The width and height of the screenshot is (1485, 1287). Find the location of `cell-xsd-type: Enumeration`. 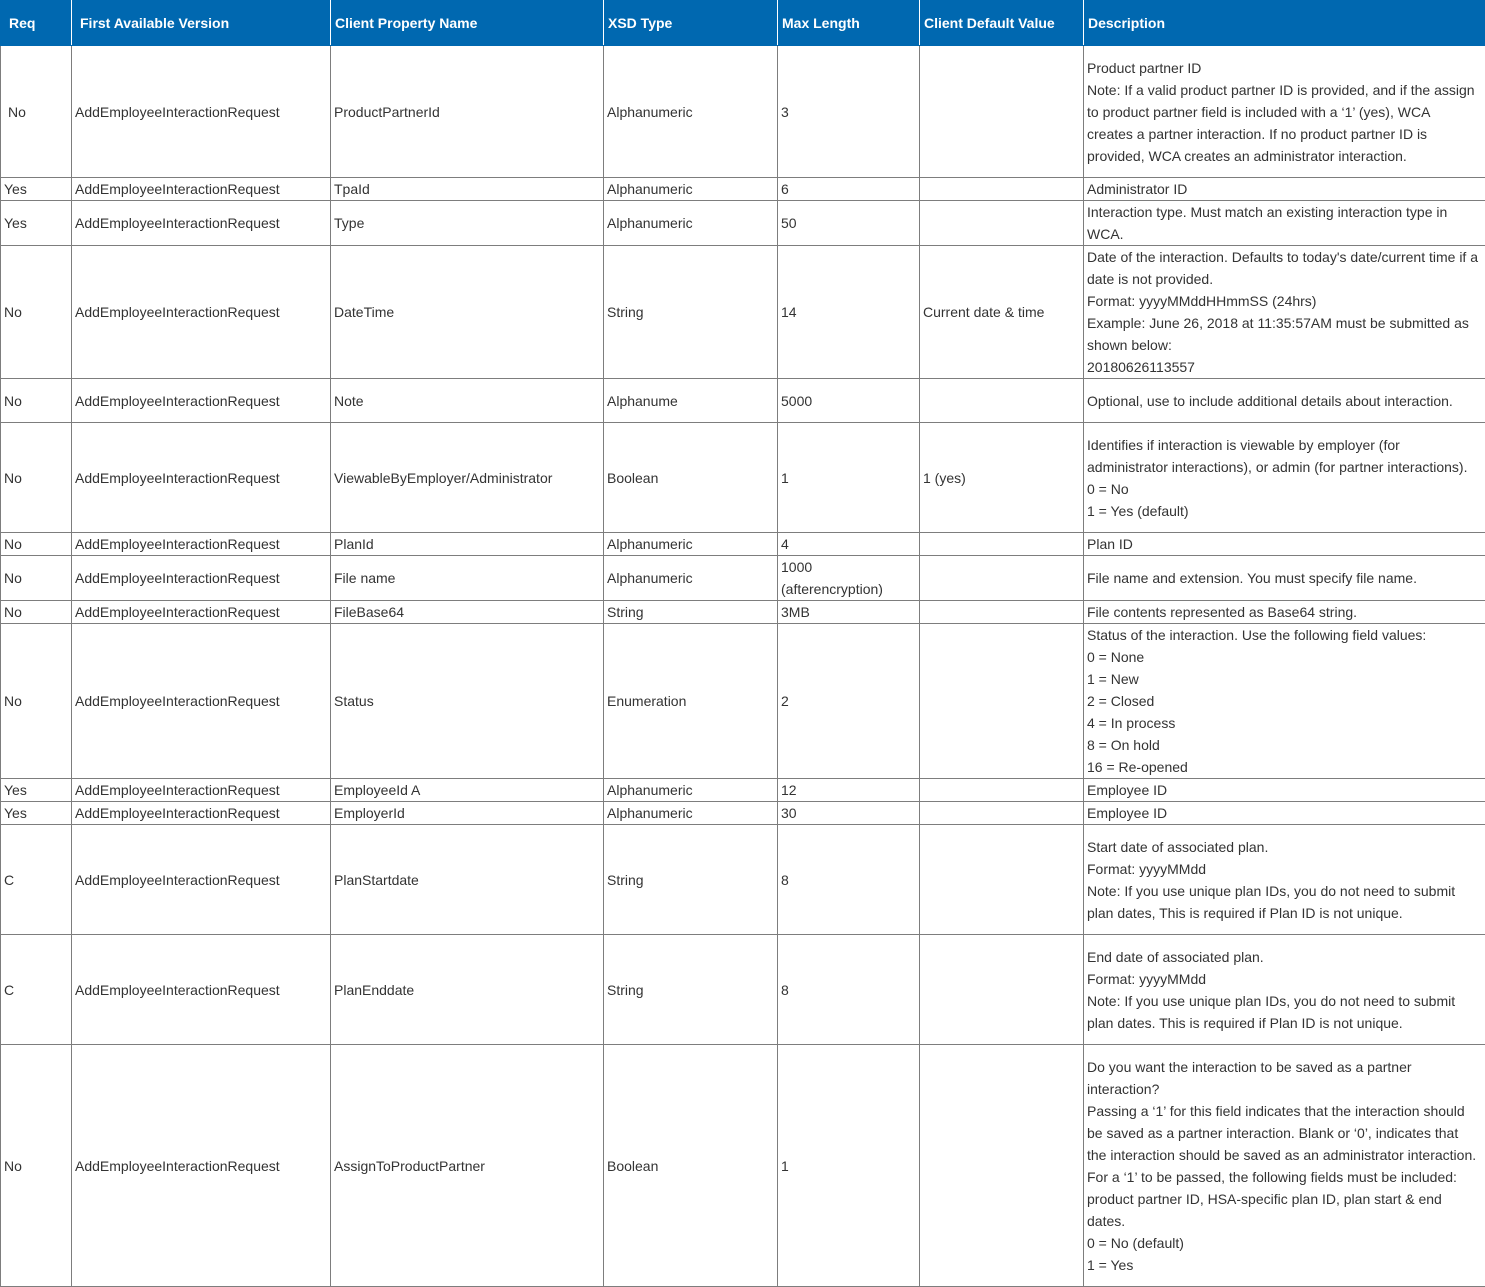

cell-xsd-type: Enumeration is located at coordinates (691, 701).